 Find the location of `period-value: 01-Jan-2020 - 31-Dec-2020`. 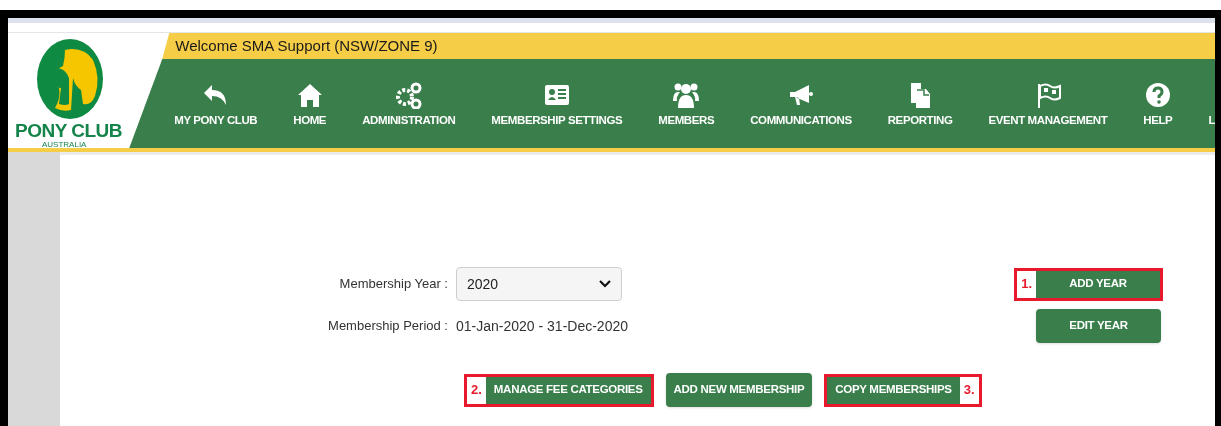

period-value: 01-Jan-2020 - 31-Dec-2020 is located at coordinates (542, 326).